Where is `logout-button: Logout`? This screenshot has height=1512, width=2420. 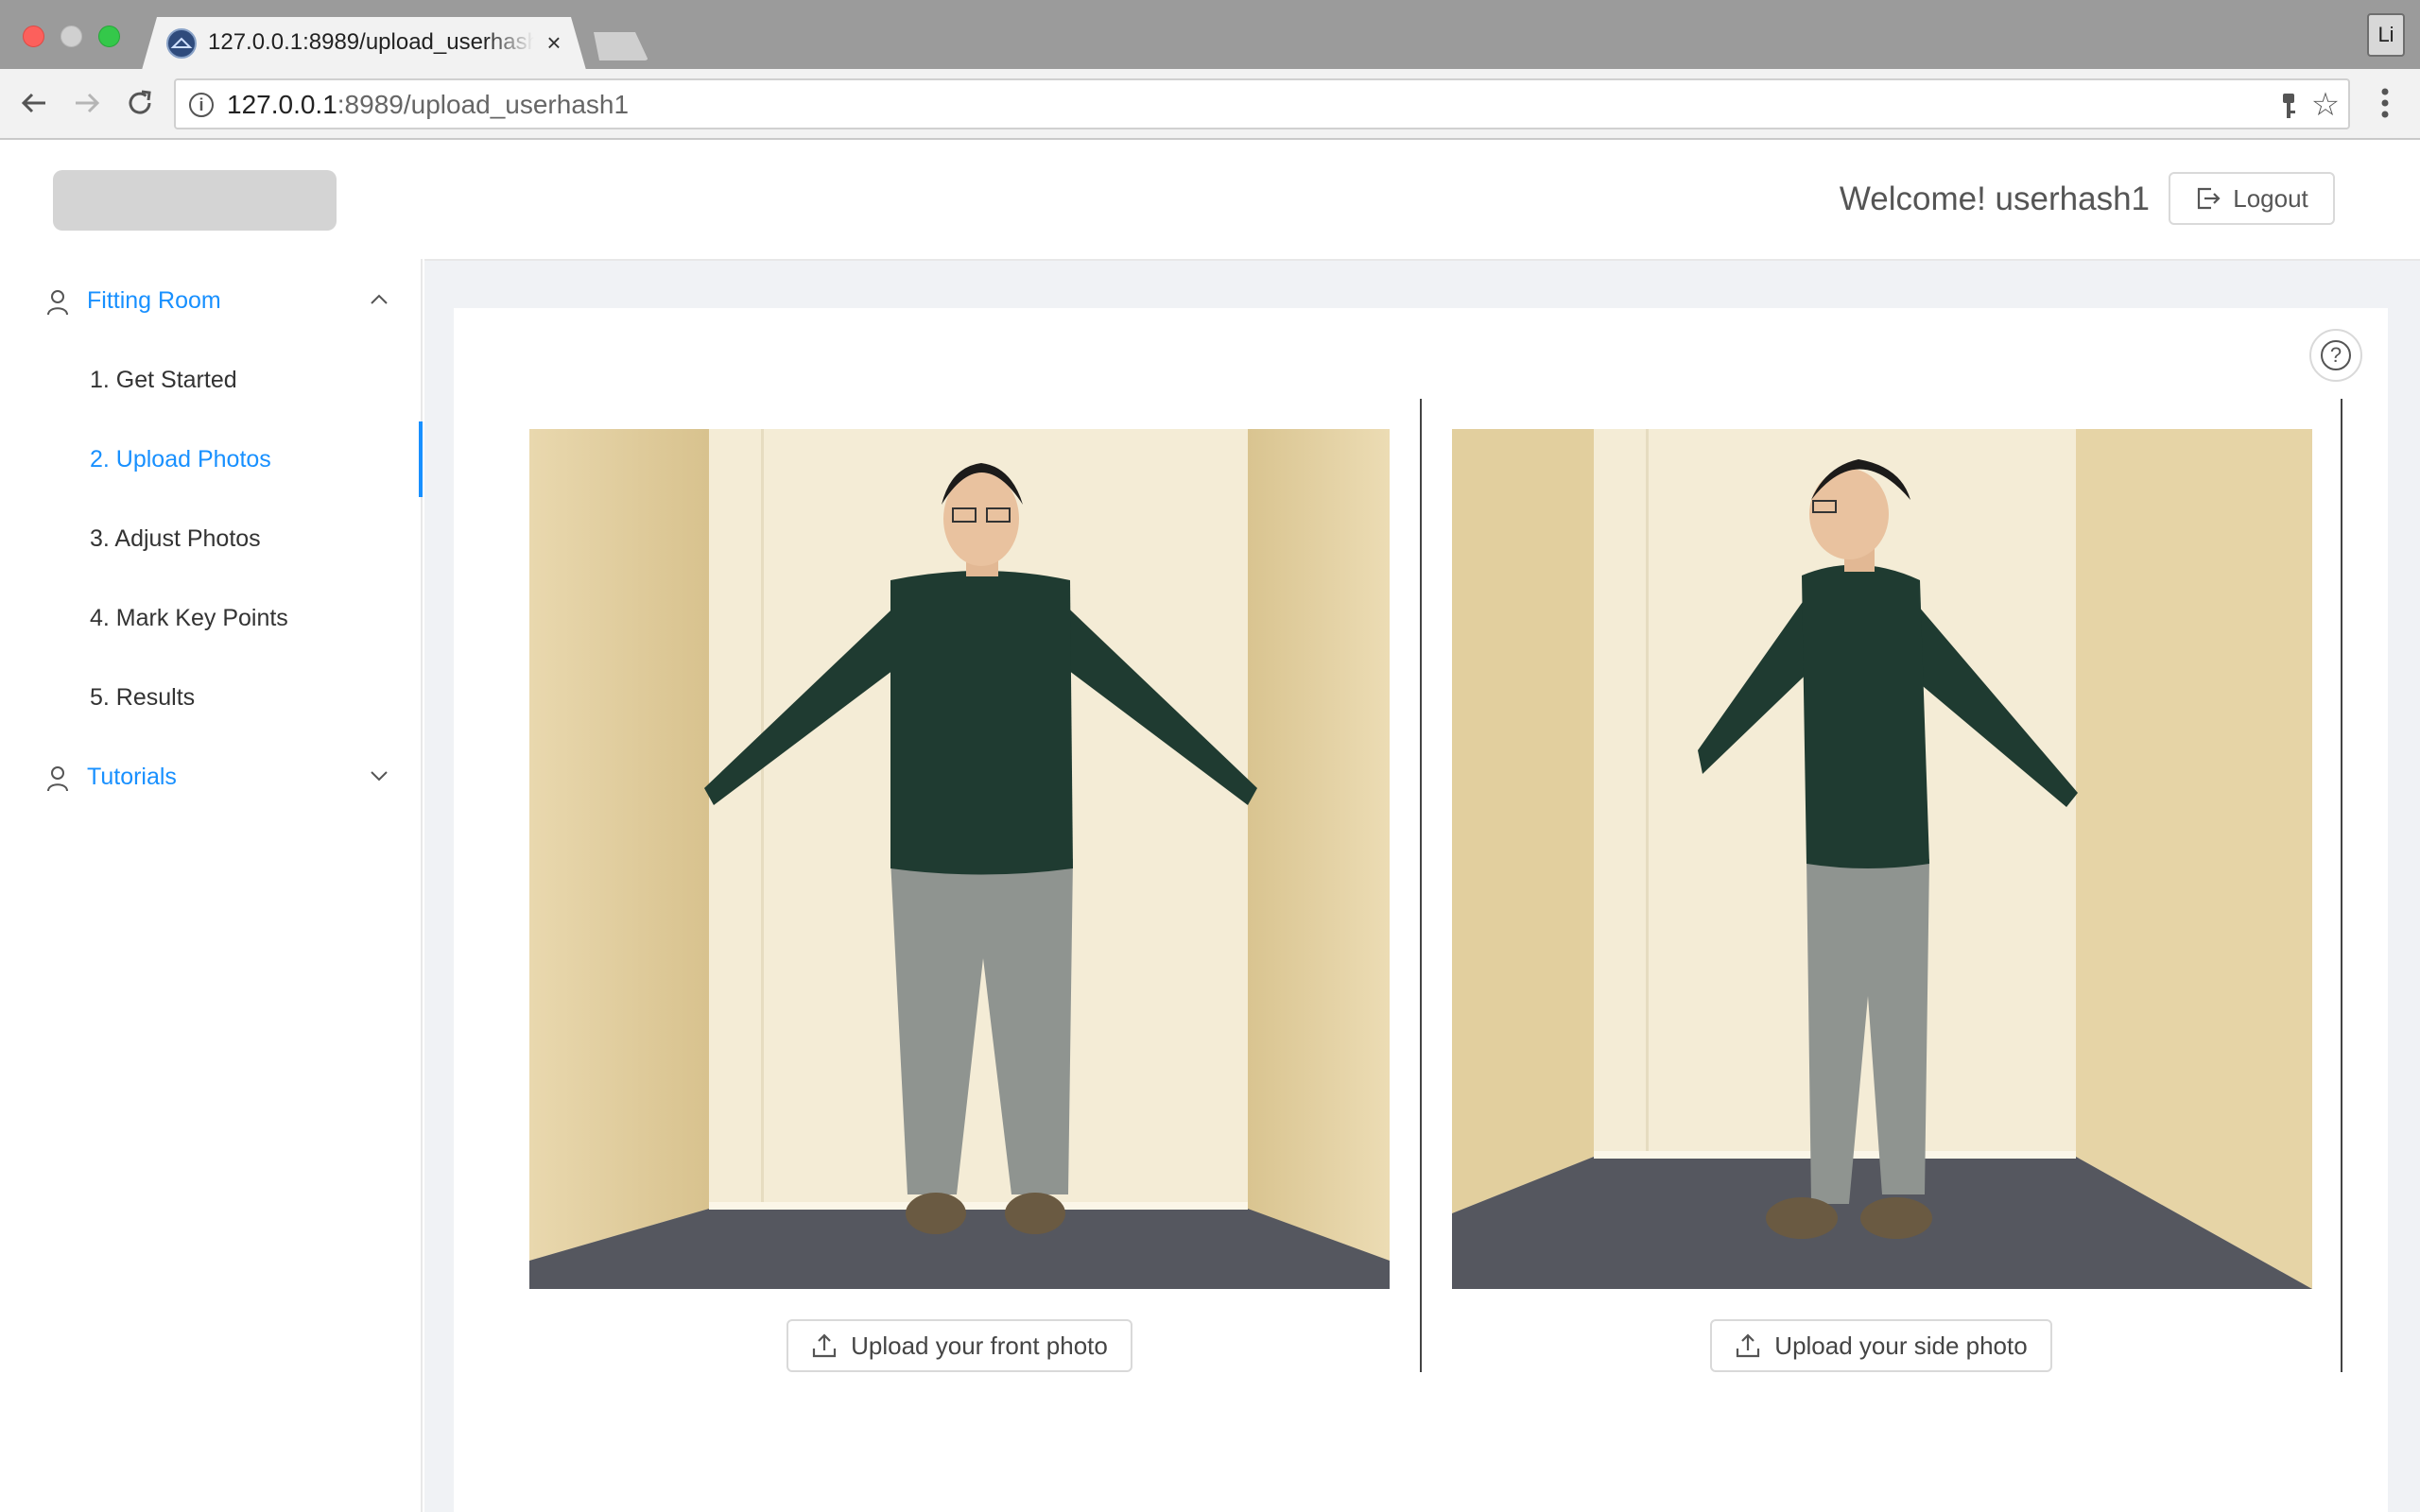
logout-button: Logout is located at coordinates (2252, 198).